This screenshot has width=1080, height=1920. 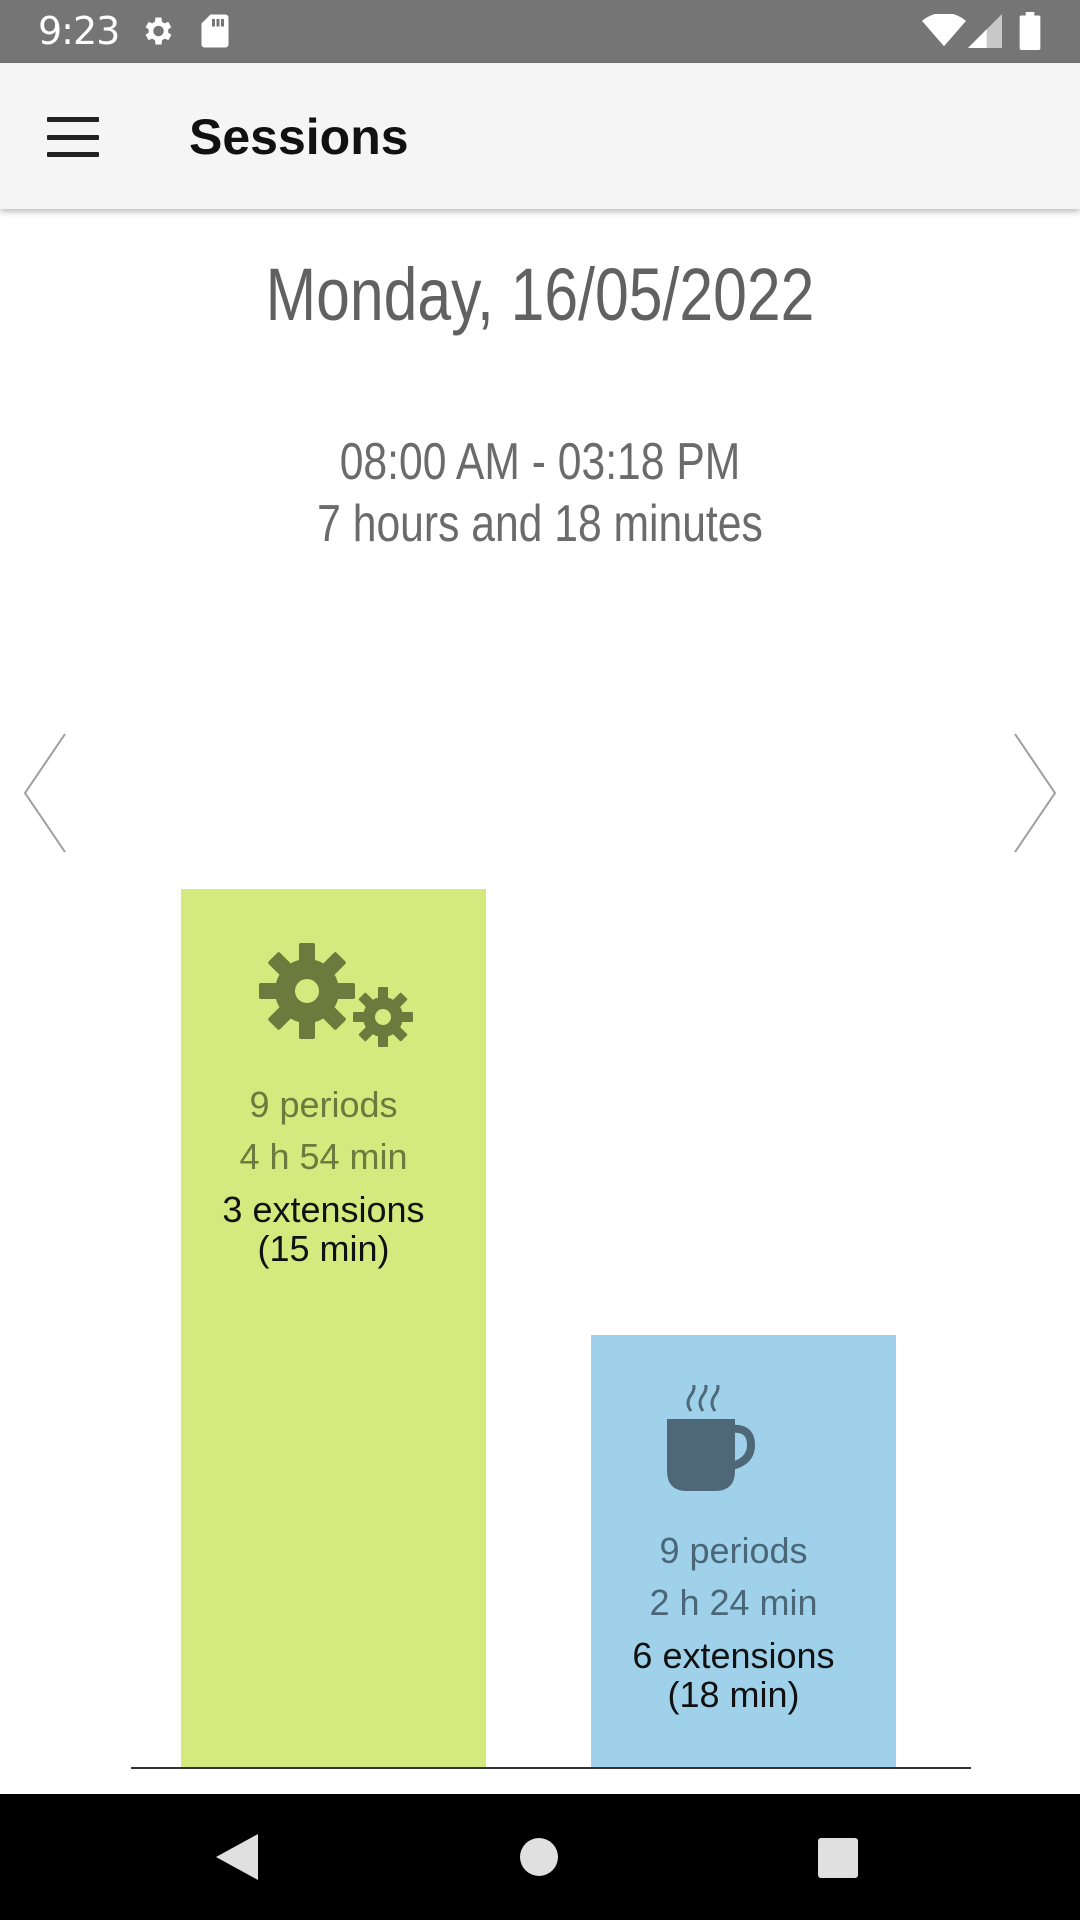 What do you see at coordinates (323, 1156) in the screenshot?
I see `work-duration: 4 h 54 min` at bounding box center [323, 1156].